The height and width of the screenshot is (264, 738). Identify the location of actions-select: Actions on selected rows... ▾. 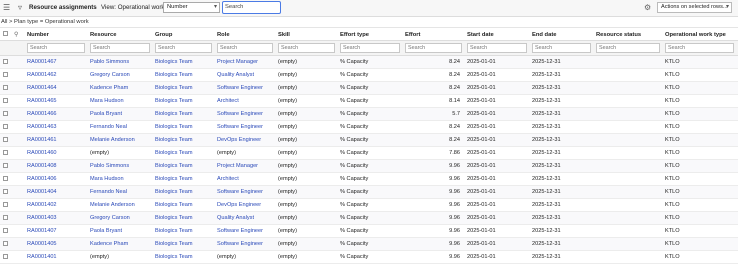
(694, 7).